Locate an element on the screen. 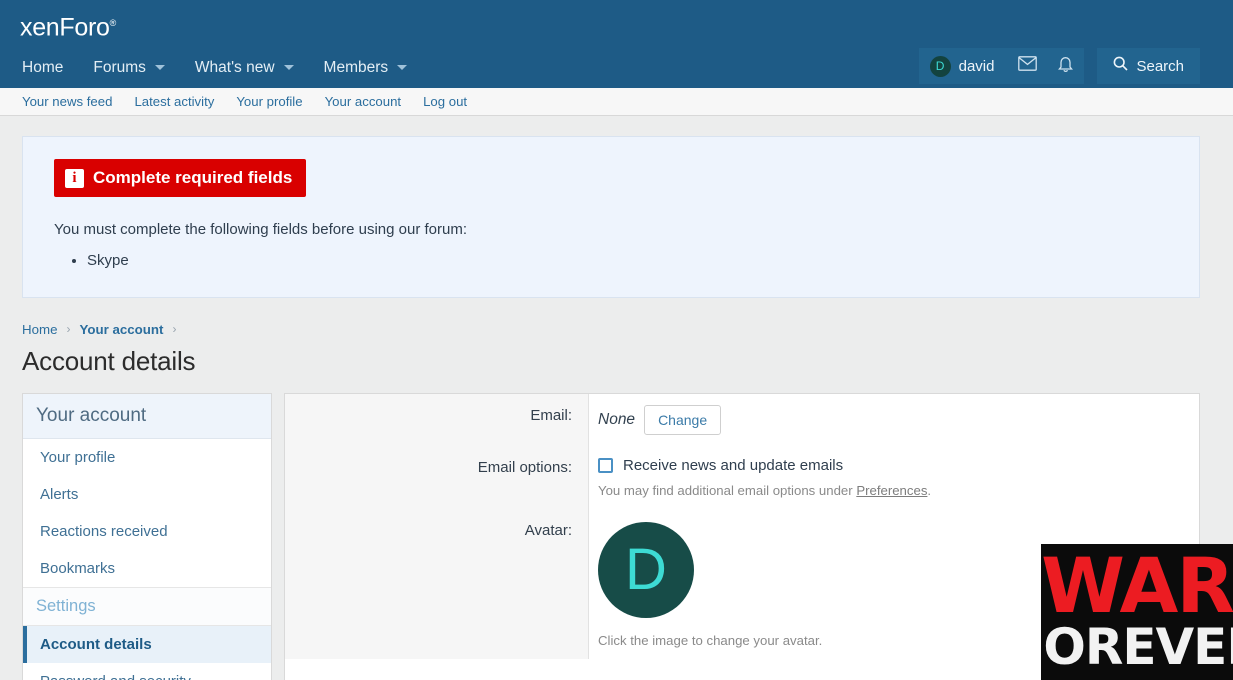 The width and height of the screenshot is (1233, 680). subnav-item-your-account: Your account is located at coordinates (363, 101).